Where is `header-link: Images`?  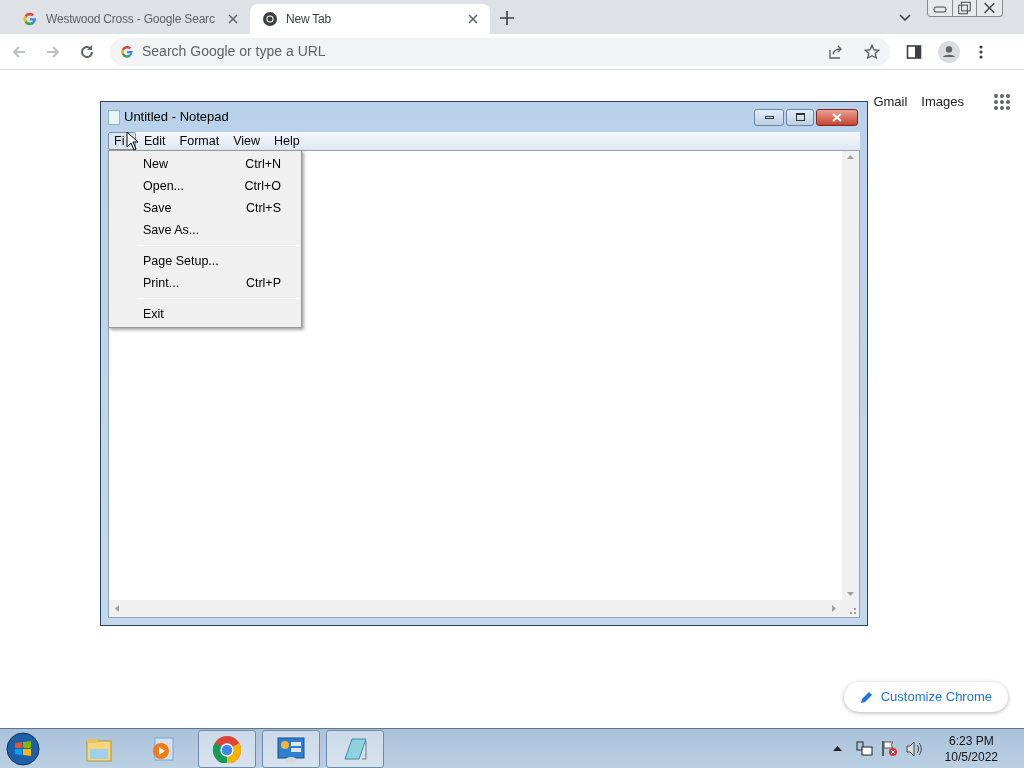 header-link: Images is located at coordinates (942, 102).